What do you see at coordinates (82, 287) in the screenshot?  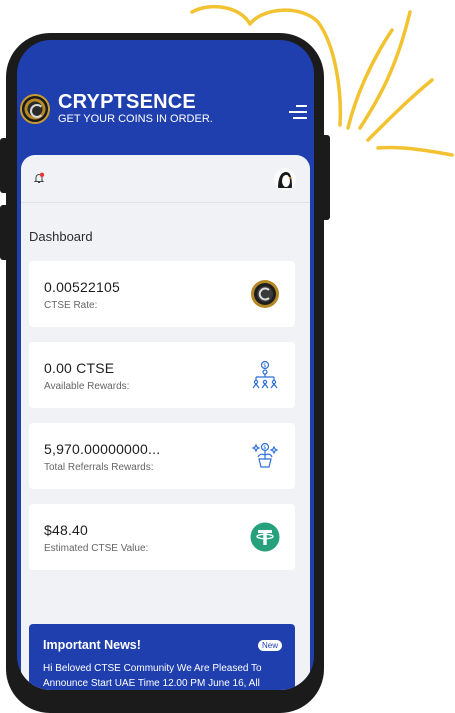 I see `ctse-rate-value: 0.00522105` at bounding box center [82, 287].